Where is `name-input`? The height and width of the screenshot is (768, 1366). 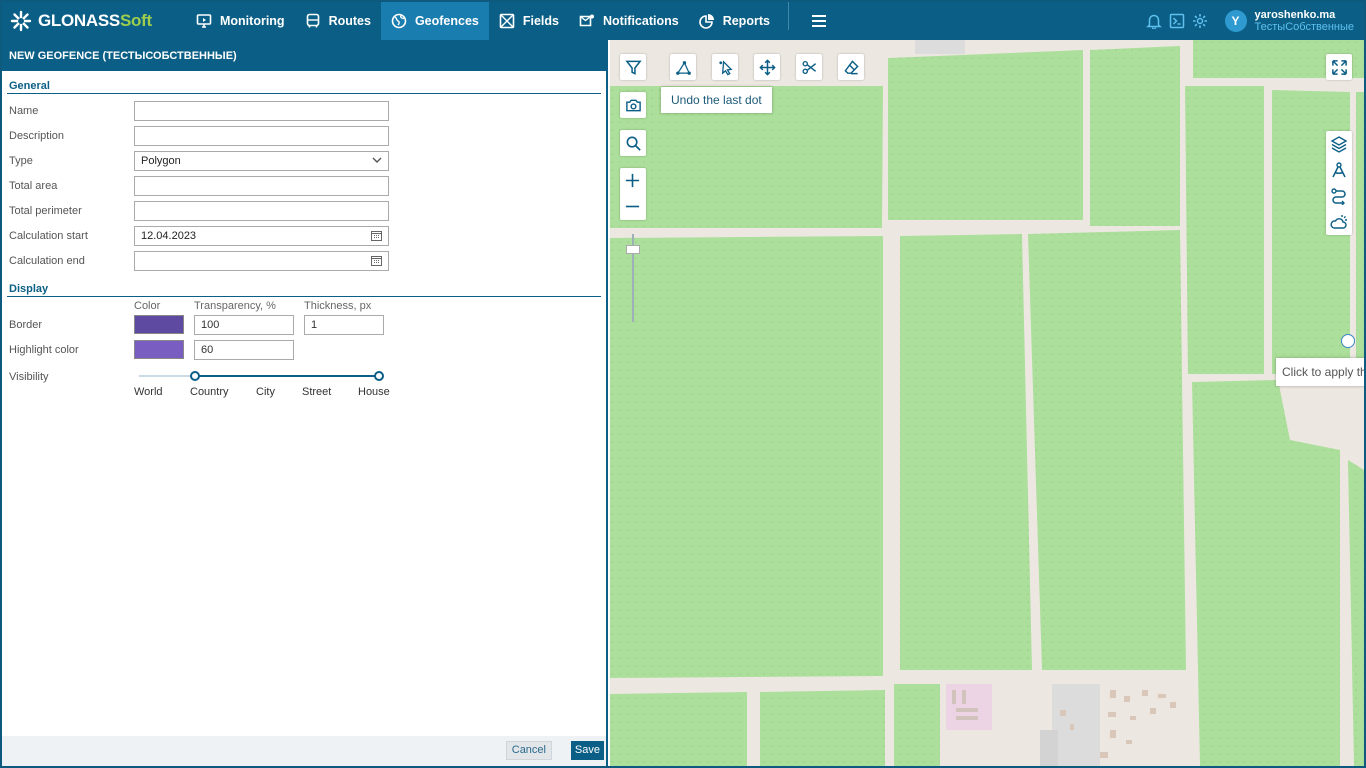 name-input is located at coordinates (261, 111).